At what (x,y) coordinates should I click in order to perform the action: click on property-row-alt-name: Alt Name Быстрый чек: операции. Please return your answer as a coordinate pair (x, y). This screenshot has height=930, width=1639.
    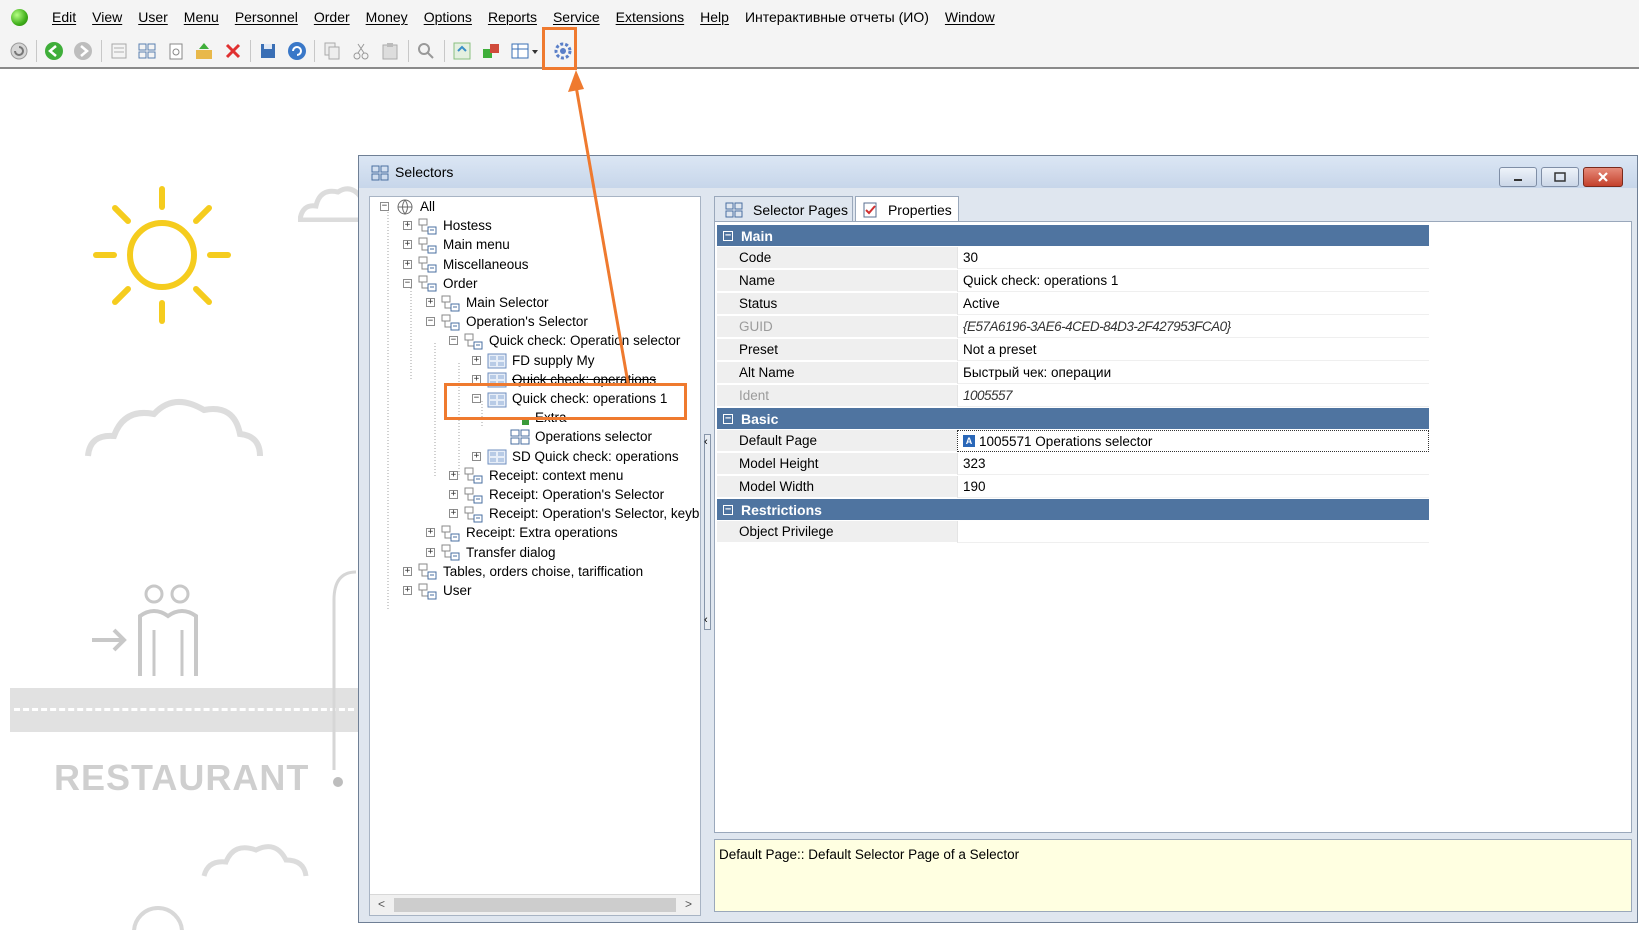
    Looking at the image, I should click on (1073, 373).